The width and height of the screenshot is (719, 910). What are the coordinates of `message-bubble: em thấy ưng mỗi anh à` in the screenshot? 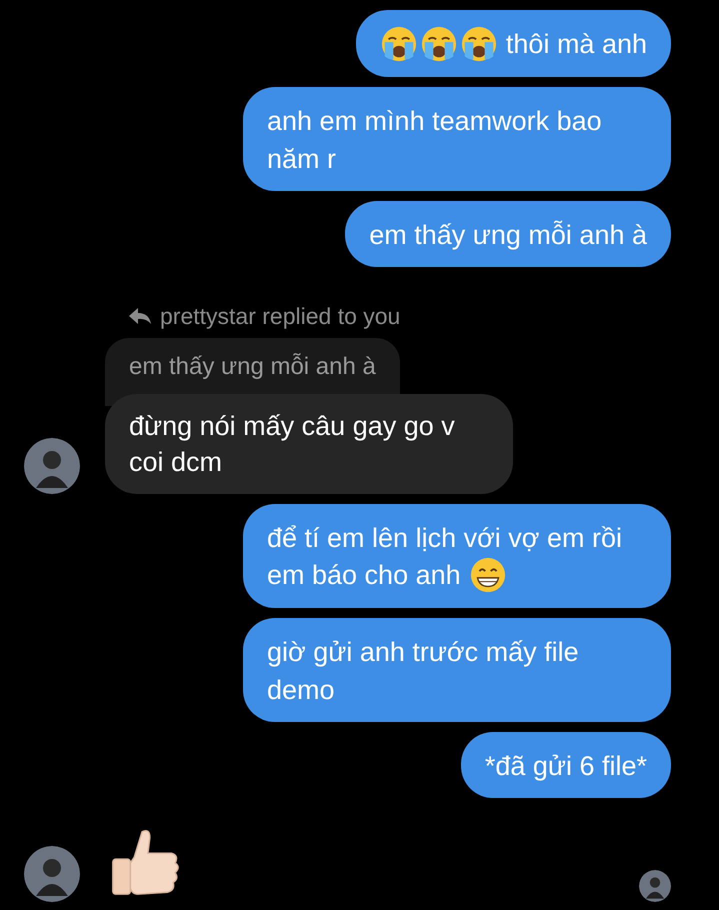 It's located at (508, 233).